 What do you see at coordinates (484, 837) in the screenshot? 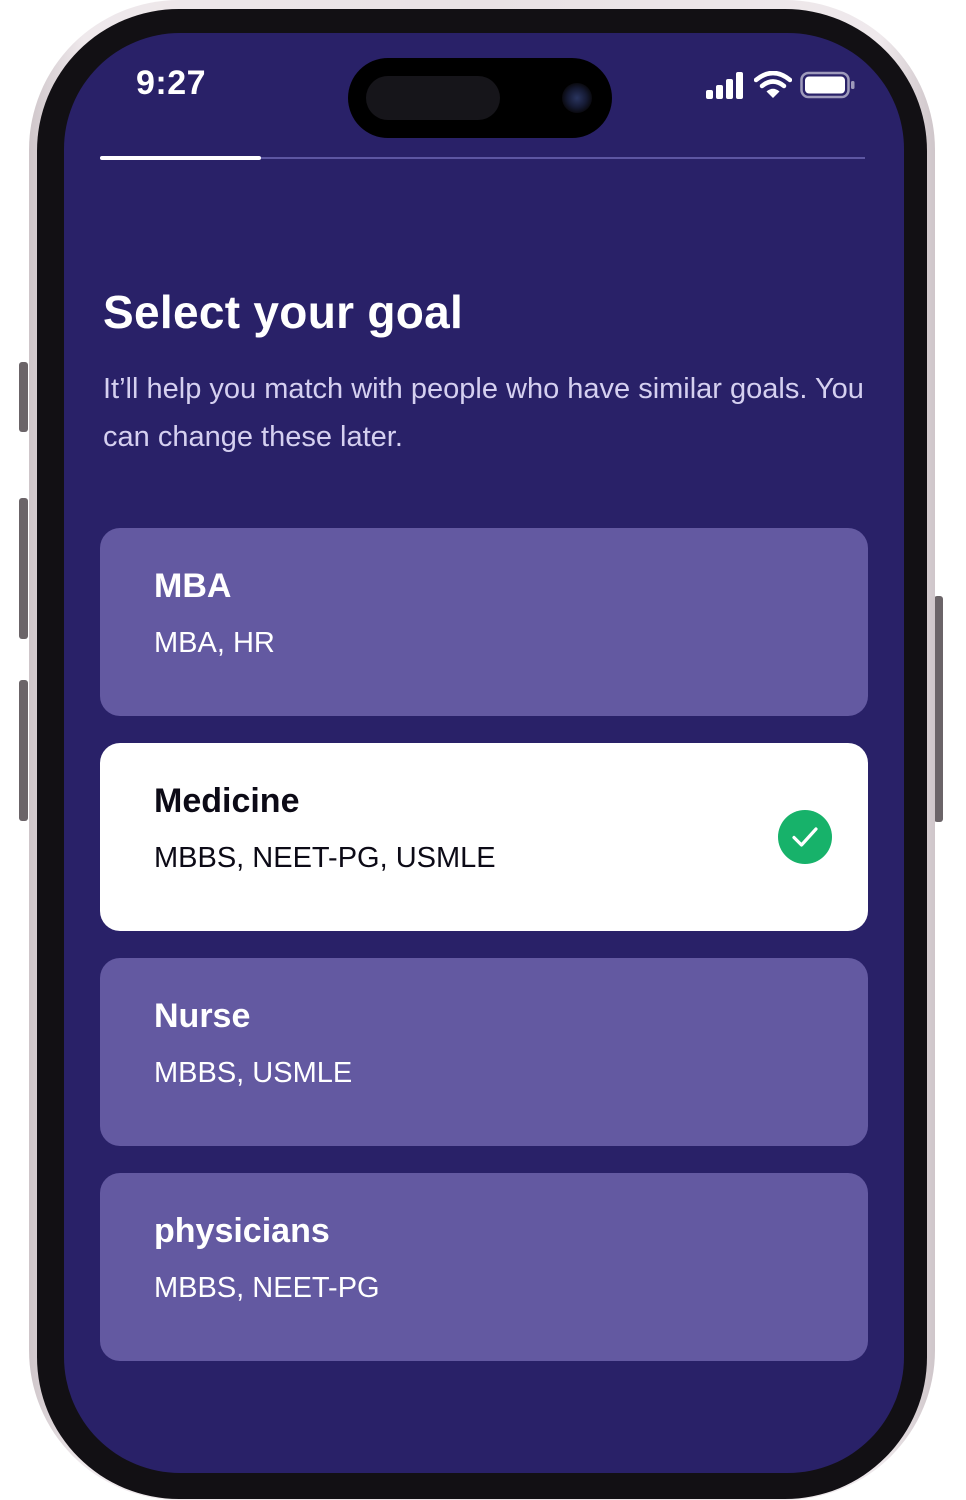
I see `goal-card-medicine: Medicine MBBS, NEET-PG, USMLE` at bounding box center [484, 837].